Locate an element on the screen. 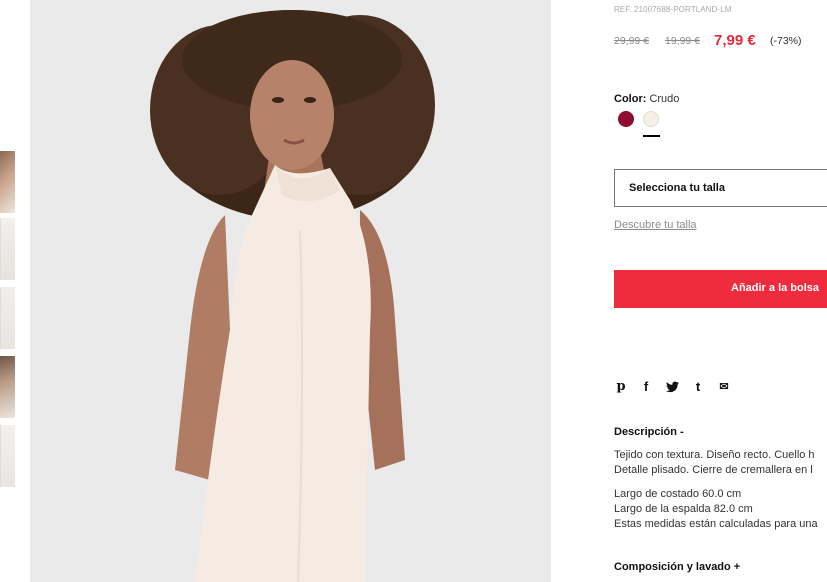 This screenshot has width=827, height=582. product-reference: REF. 21007688-PORTLAND-LM is located at coordinates (673, 9).